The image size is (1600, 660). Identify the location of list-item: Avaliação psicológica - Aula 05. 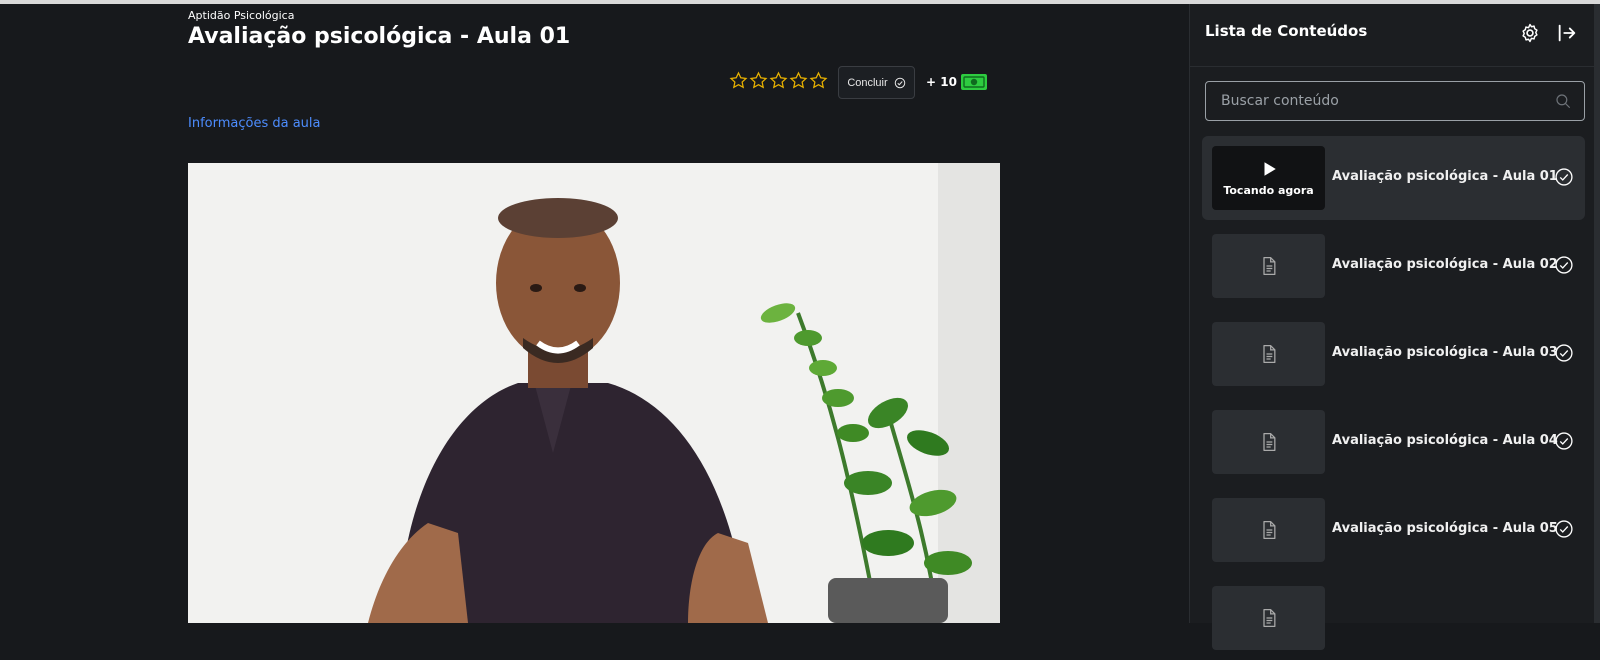
(1393, 530).